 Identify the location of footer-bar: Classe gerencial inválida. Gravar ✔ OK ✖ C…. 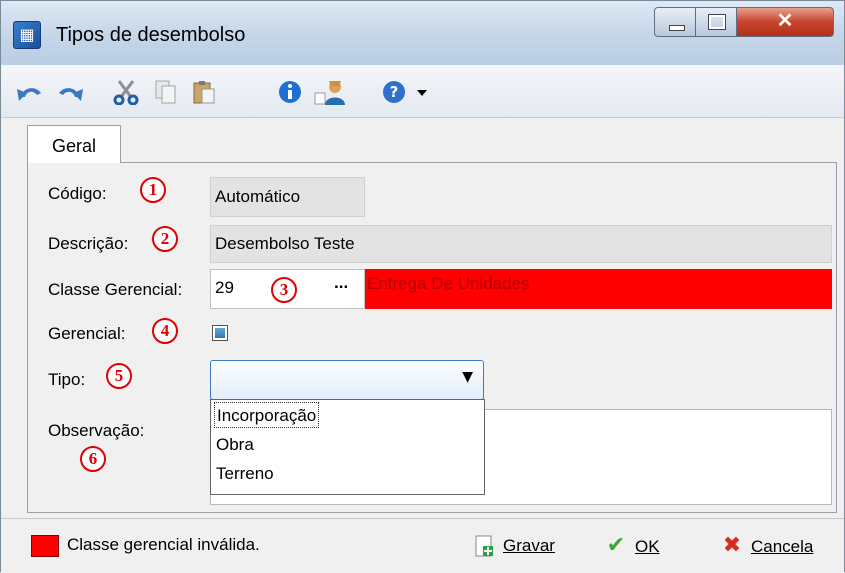
(422, 545).